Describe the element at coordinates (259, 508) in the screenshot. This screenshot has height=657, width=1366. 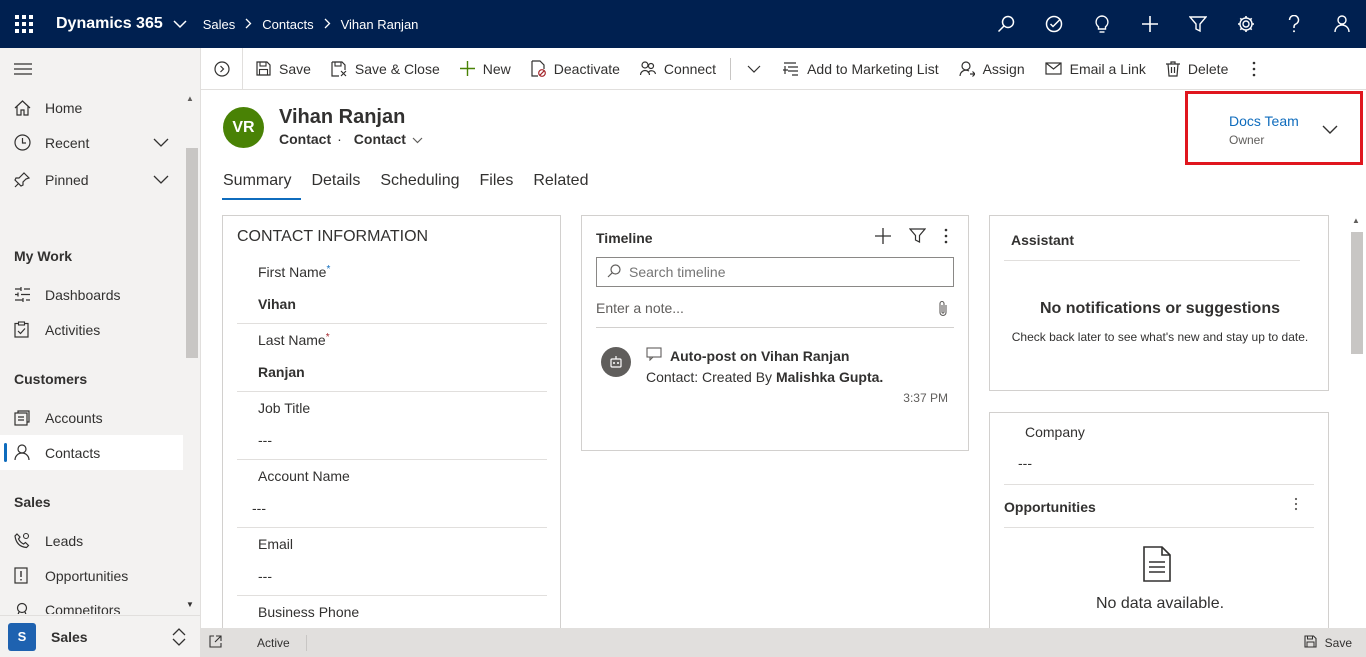
I see `account-name-value: ---` at that location.